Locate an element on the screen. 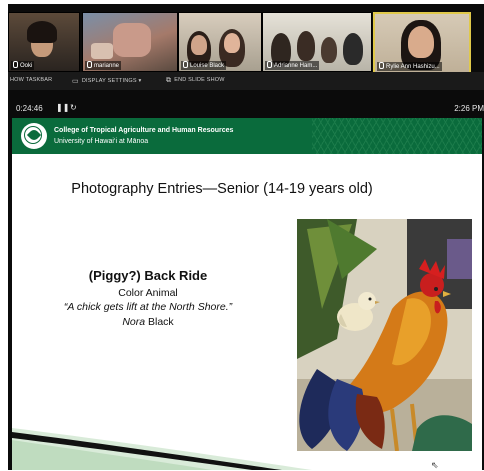 The width and height of the screenshot is (484, 471). participant-tile: Ooki is located at coordinates (44, 42).